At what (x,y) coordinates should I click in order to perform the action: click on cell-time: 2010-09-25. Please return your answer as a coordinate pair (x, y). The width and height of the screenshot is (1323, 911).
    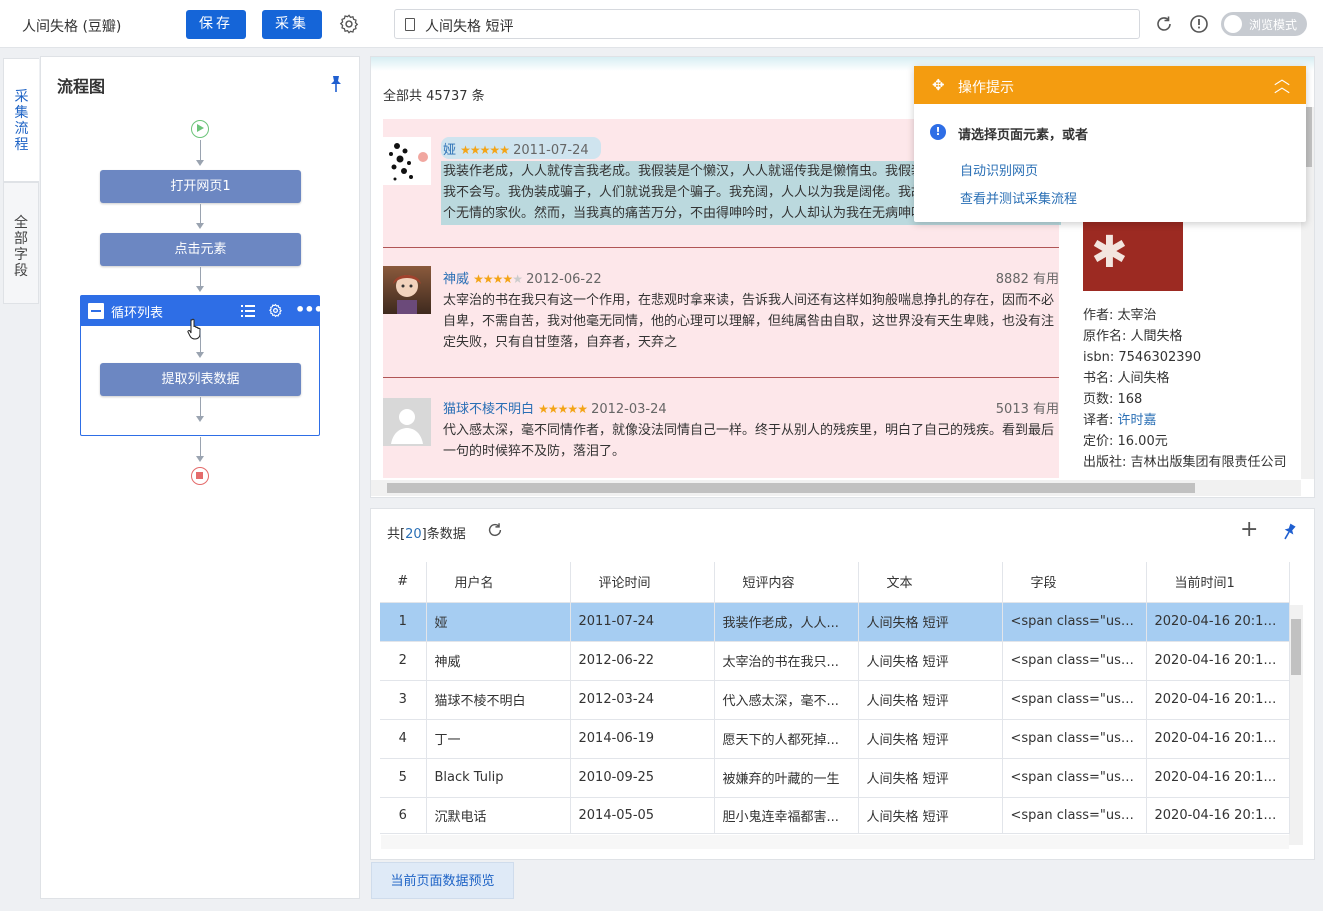
    Looking at the image, I should click on (642, 778).